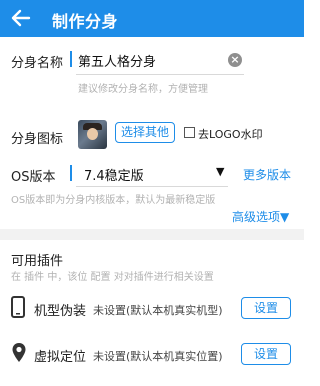 This screenshot has width=320, height=386. Describe the element at coordinates (19, 352) in the screenshot. I see `location-pin-icon` at that location.